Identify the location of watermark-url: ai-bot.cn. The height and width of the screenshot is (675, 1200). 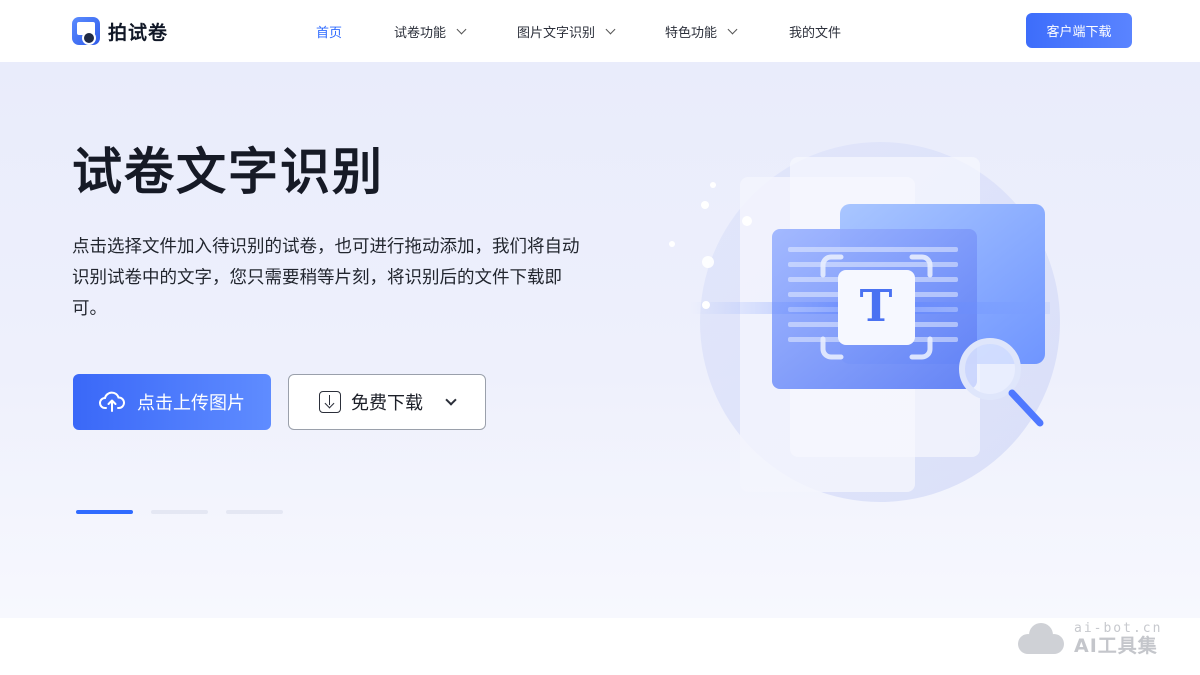
(1118, 628).